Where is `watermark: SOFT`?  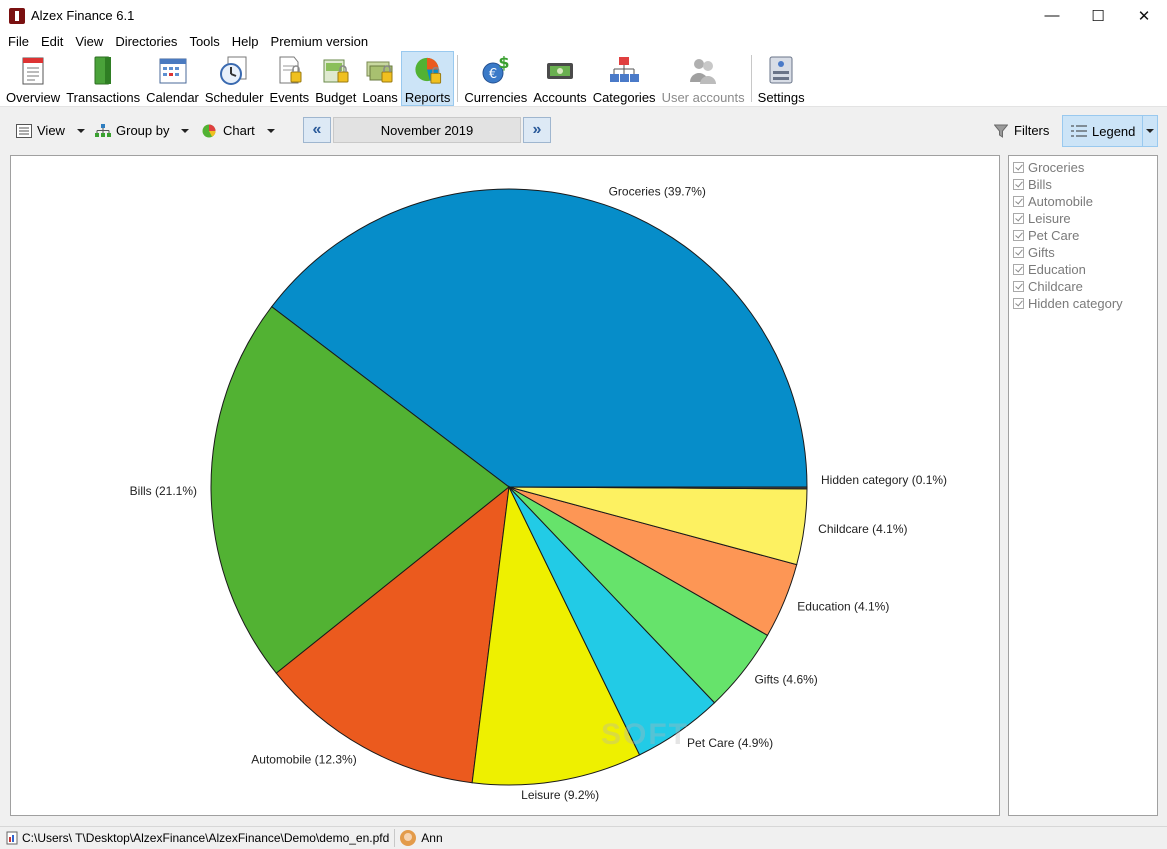
watermark: SOFT is located at coordinates (645, 734).